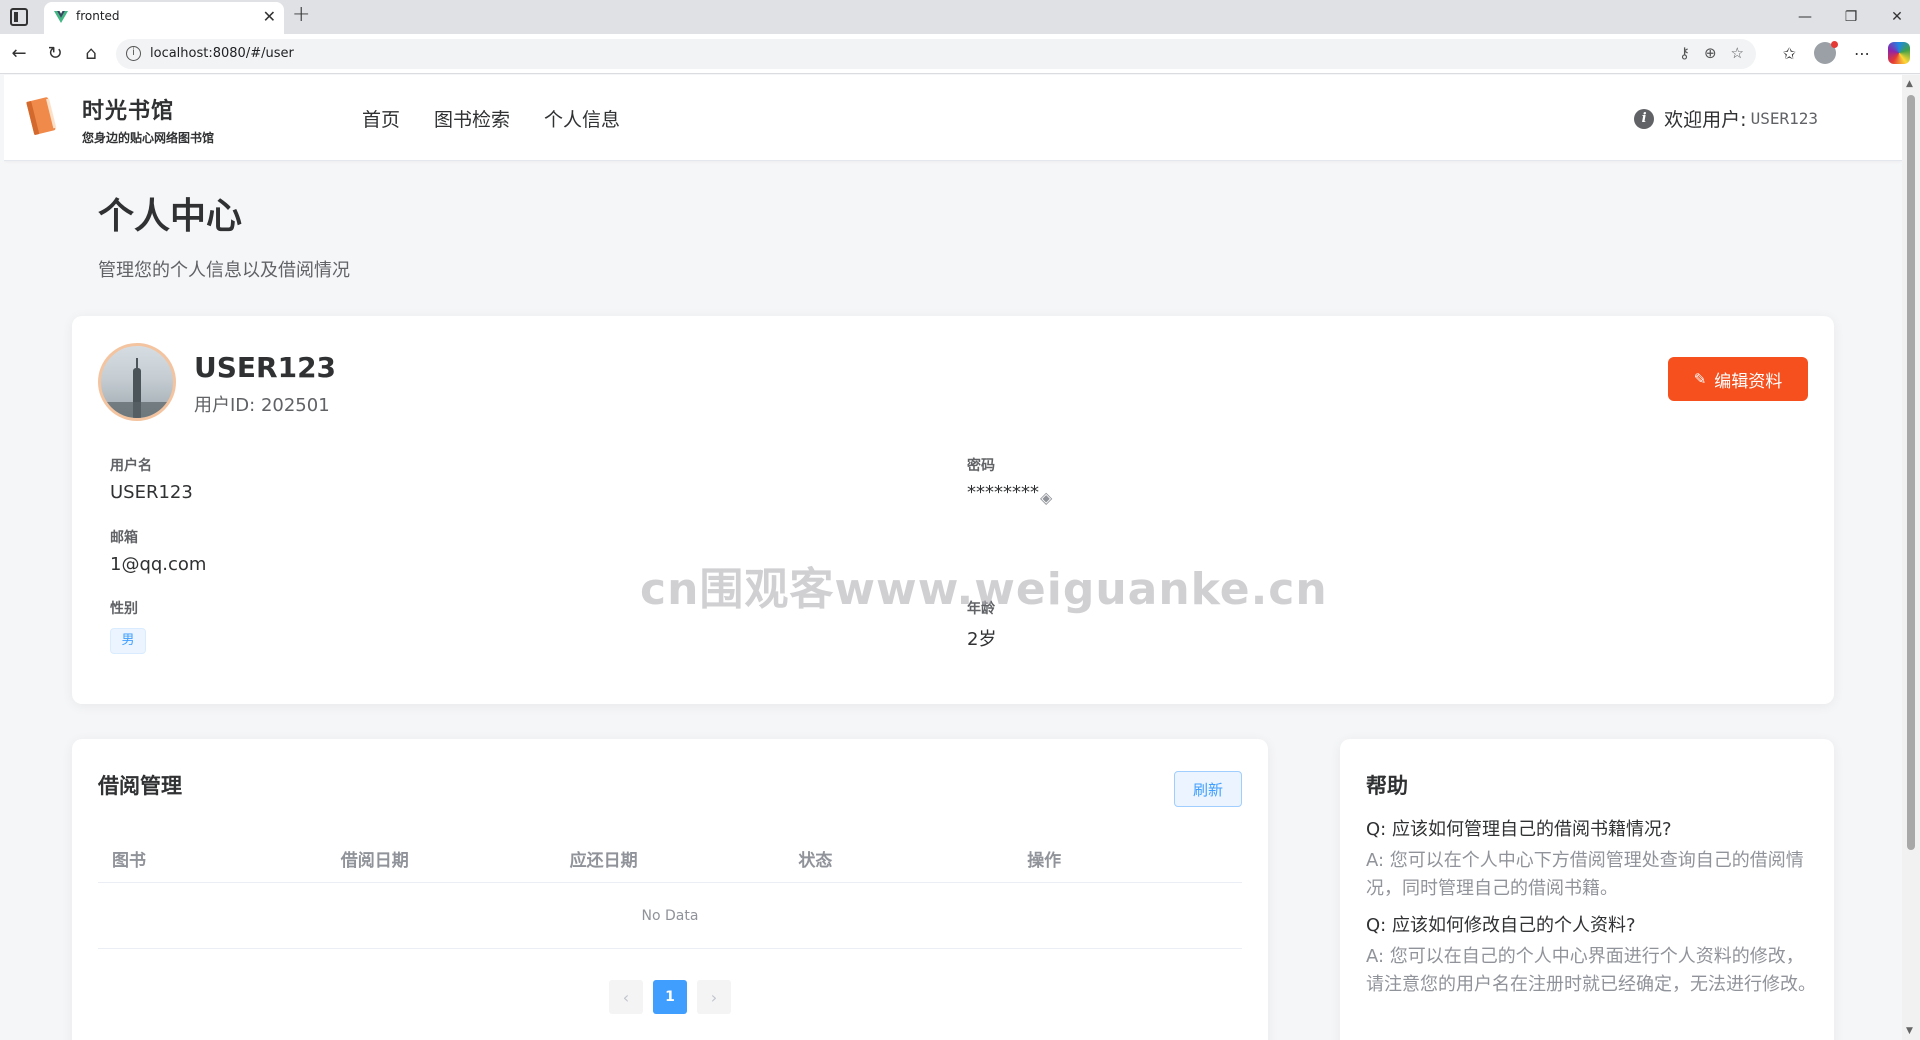 The height and width of the screenshot is (1040, 1920). What do you see at coordinates (137, 382) in the screenshot?
I see `user-avatar` at bounding box center [137, 382].